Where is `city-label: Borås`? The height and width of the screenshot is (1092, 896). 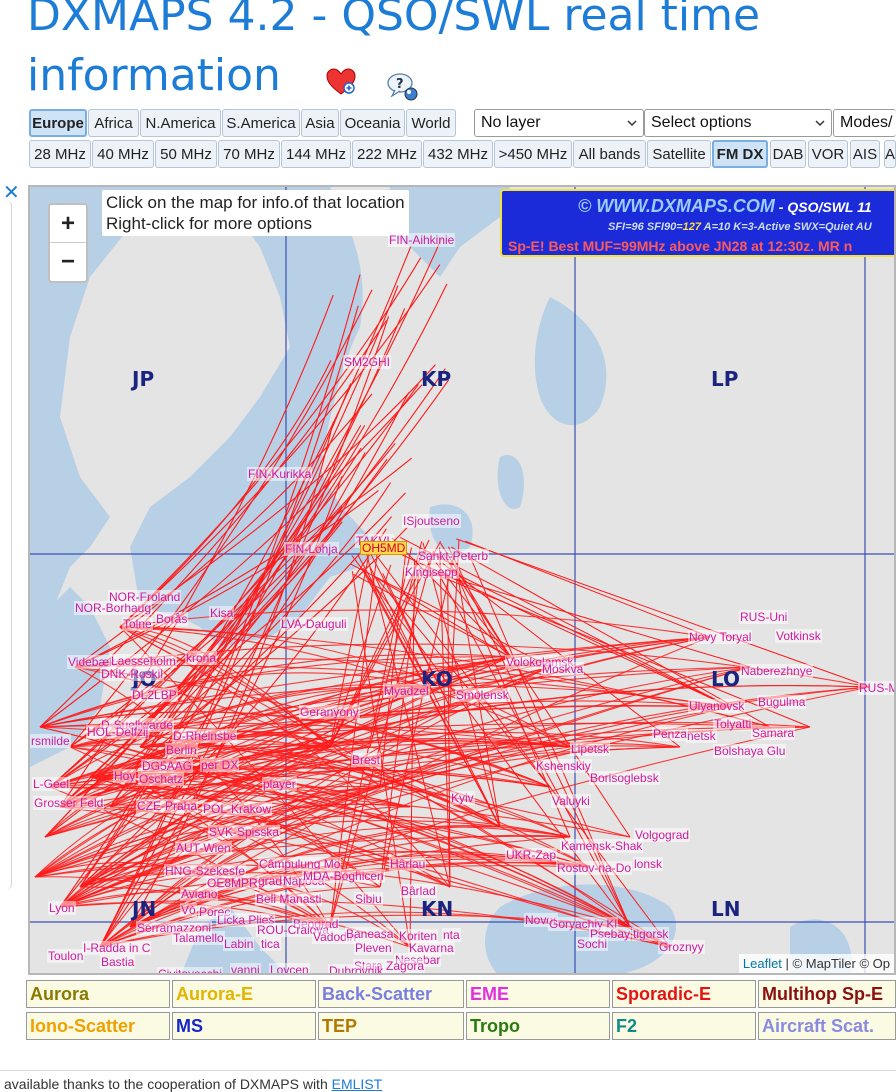
city-label: Borås is located at coordinates (172, 619).